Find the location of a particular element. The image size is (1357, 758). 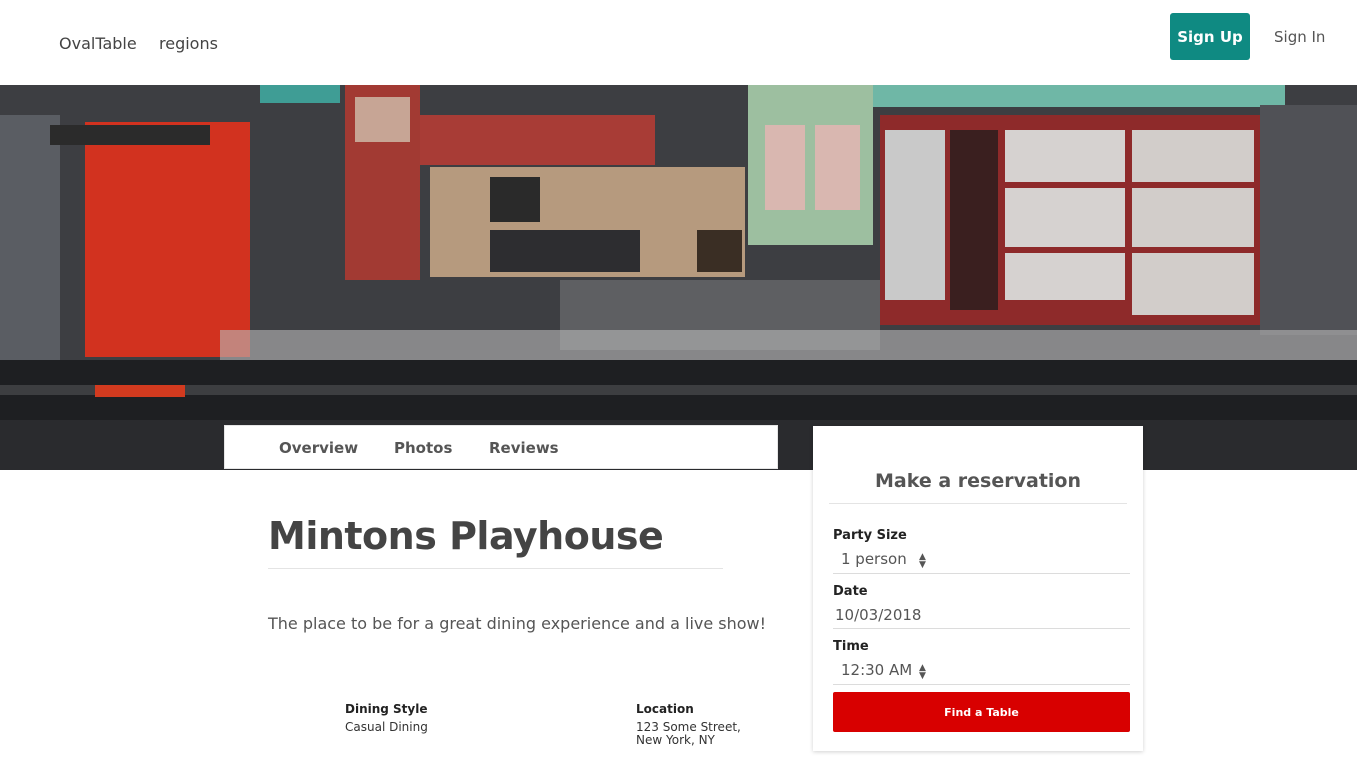

party-size-underline is located at coordinates (981, 573).